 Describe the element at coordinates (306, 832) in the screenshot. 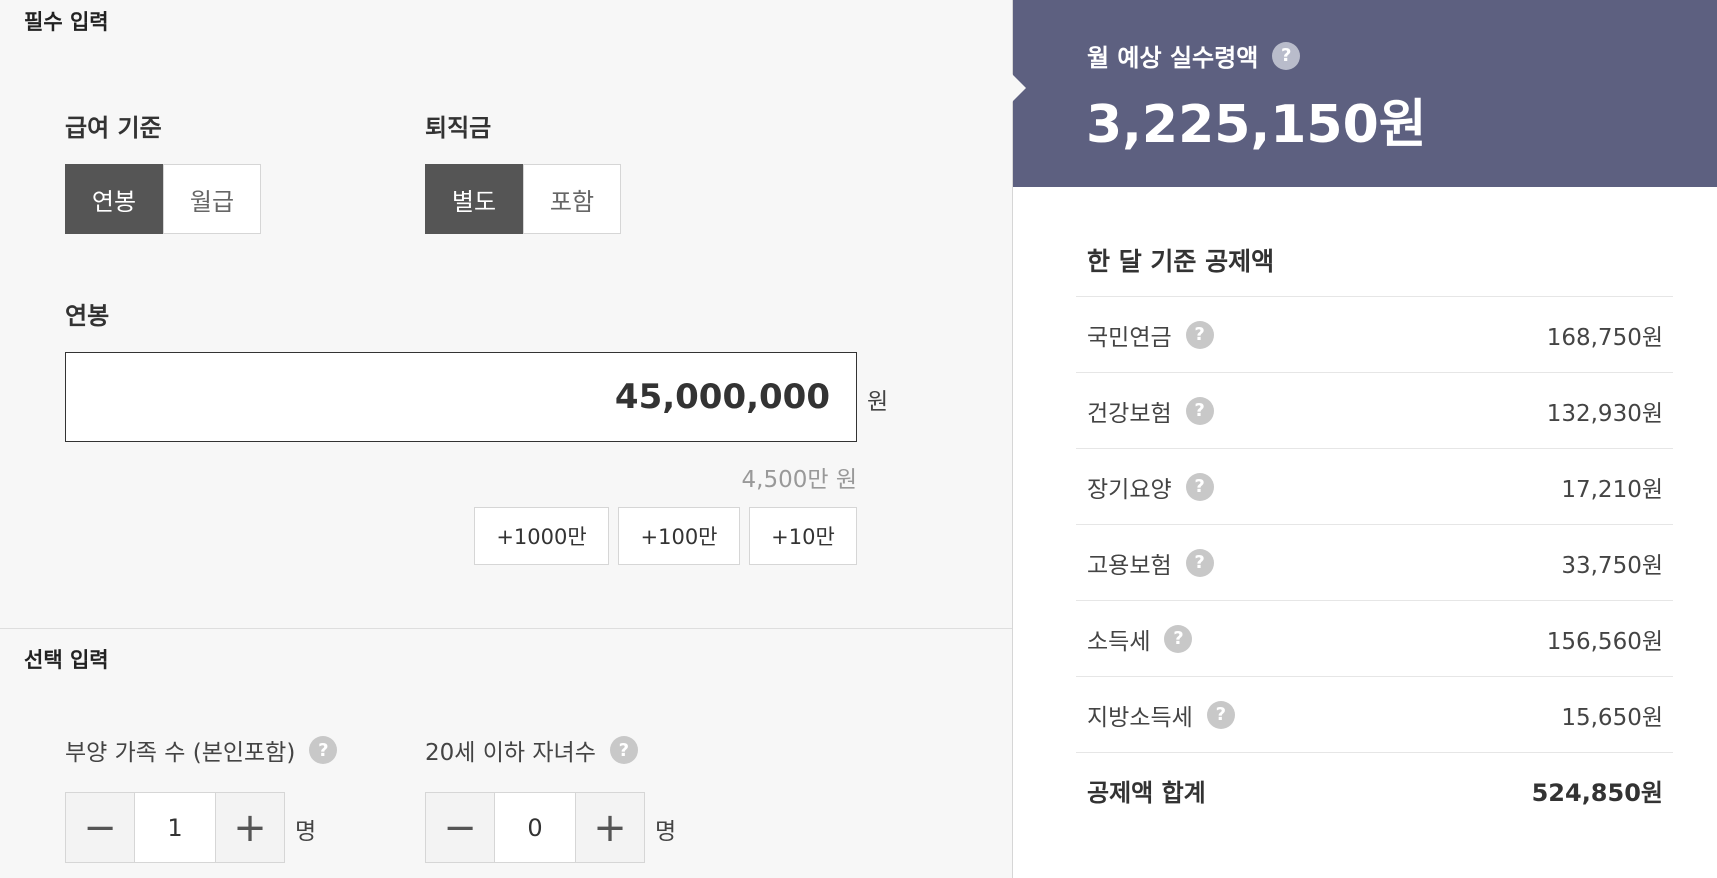

I see `dependents-unit: 명` at that location.